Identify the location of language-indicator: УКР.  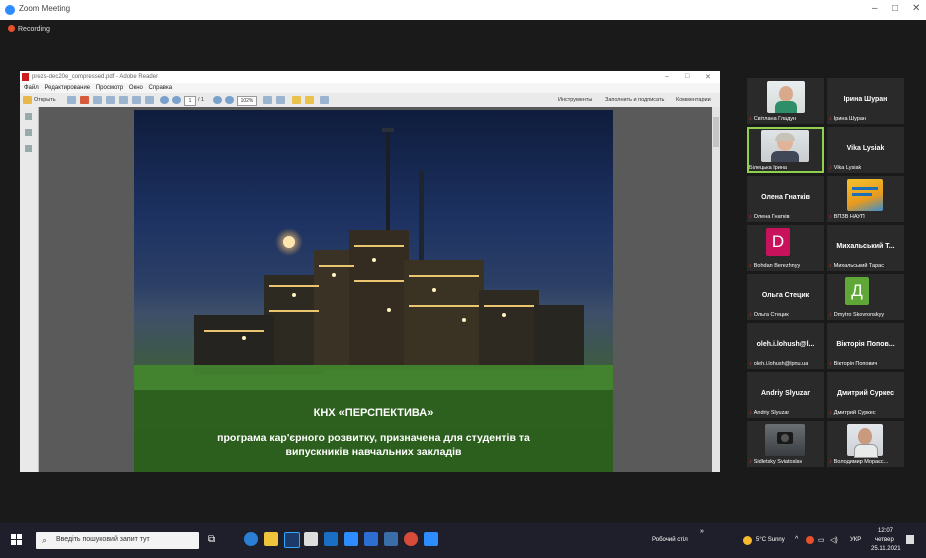
(855, 540).